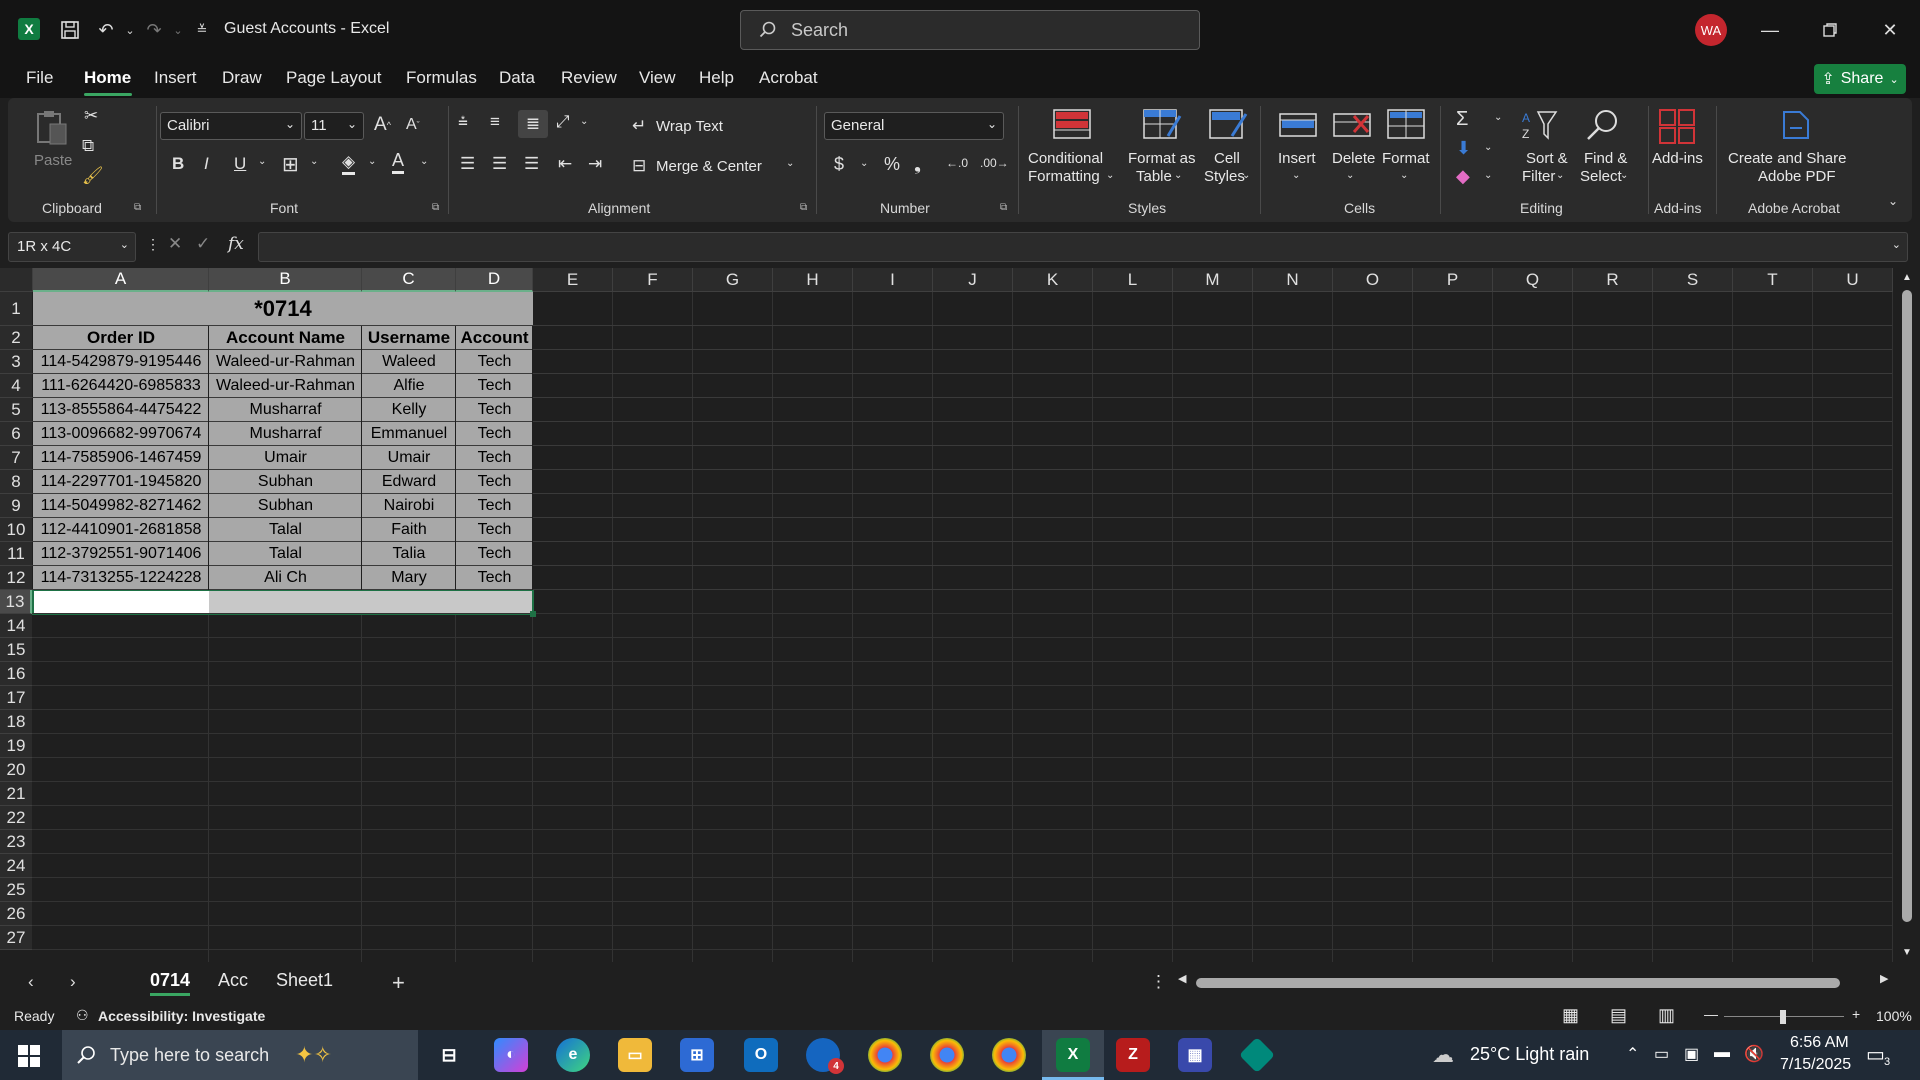  What do you see at coordinates (16, 746) in the screenshot?
I see `row-header: 19` at bounding box center [16, 746].